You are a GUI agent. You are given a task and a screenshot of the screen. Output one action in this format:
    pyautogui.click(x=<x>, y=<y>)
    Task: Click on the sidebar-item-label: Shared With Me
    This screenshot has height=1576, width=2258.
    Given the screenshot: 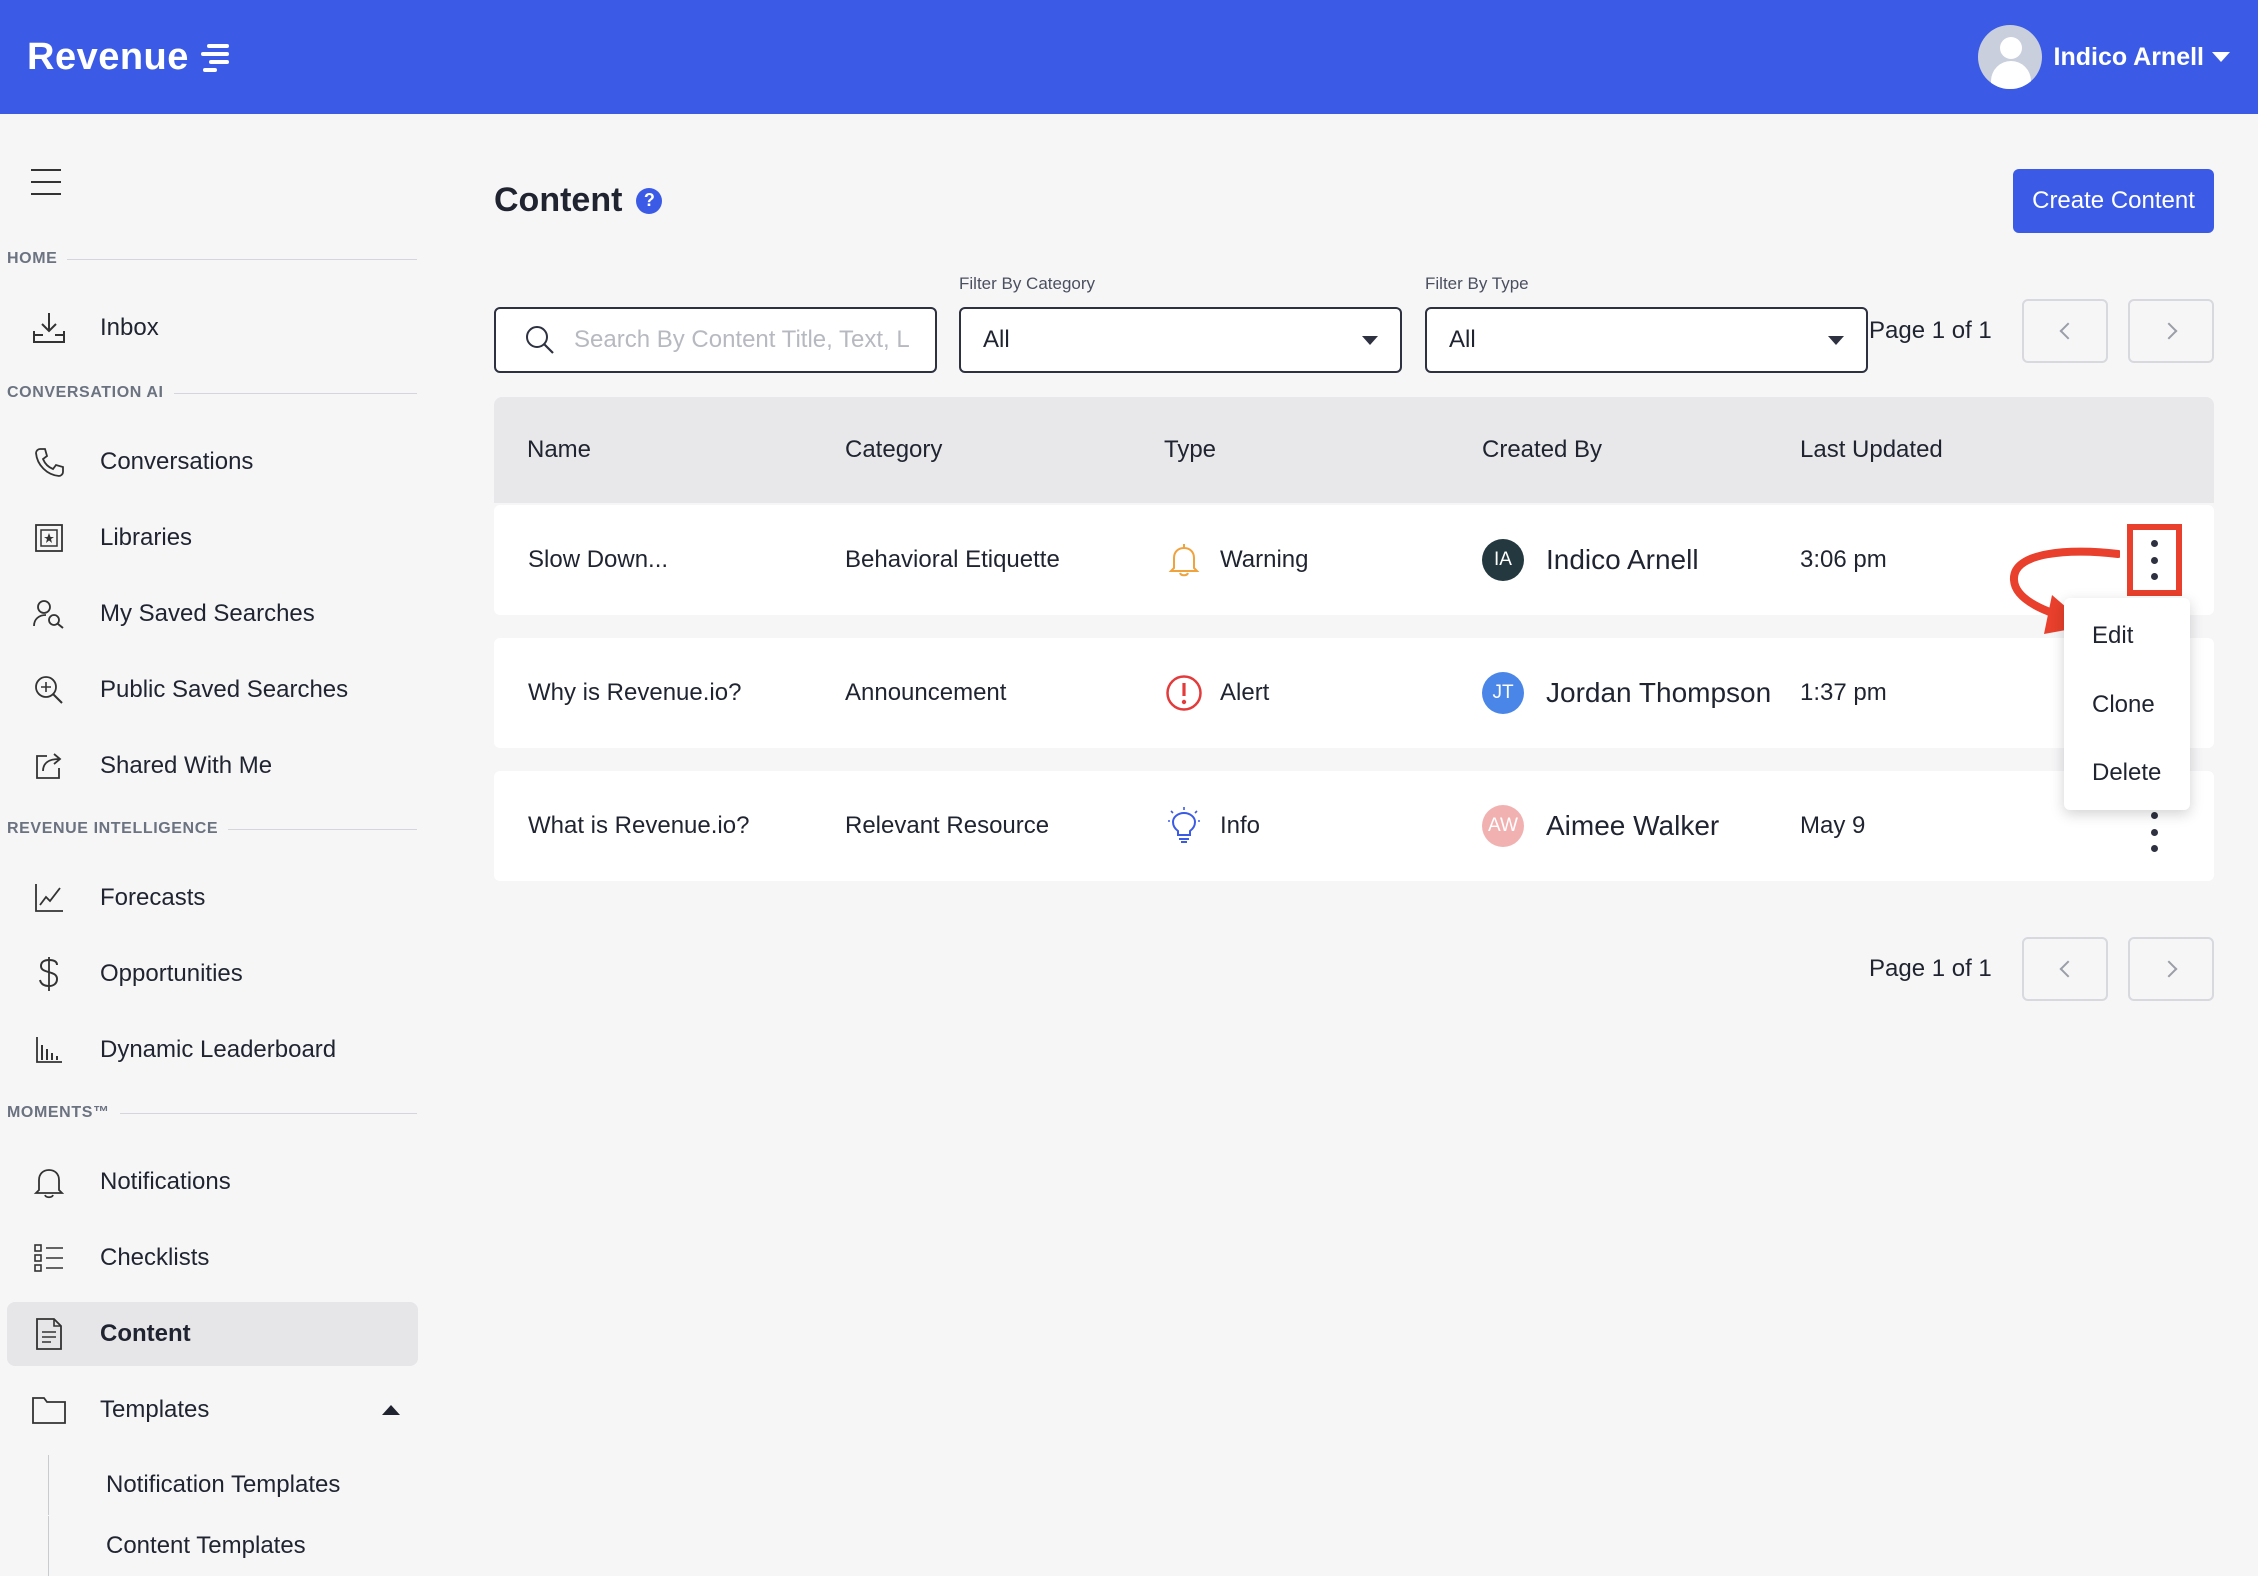 What is the action you would take?
    pyautogui.click(x=186, y=765)
    